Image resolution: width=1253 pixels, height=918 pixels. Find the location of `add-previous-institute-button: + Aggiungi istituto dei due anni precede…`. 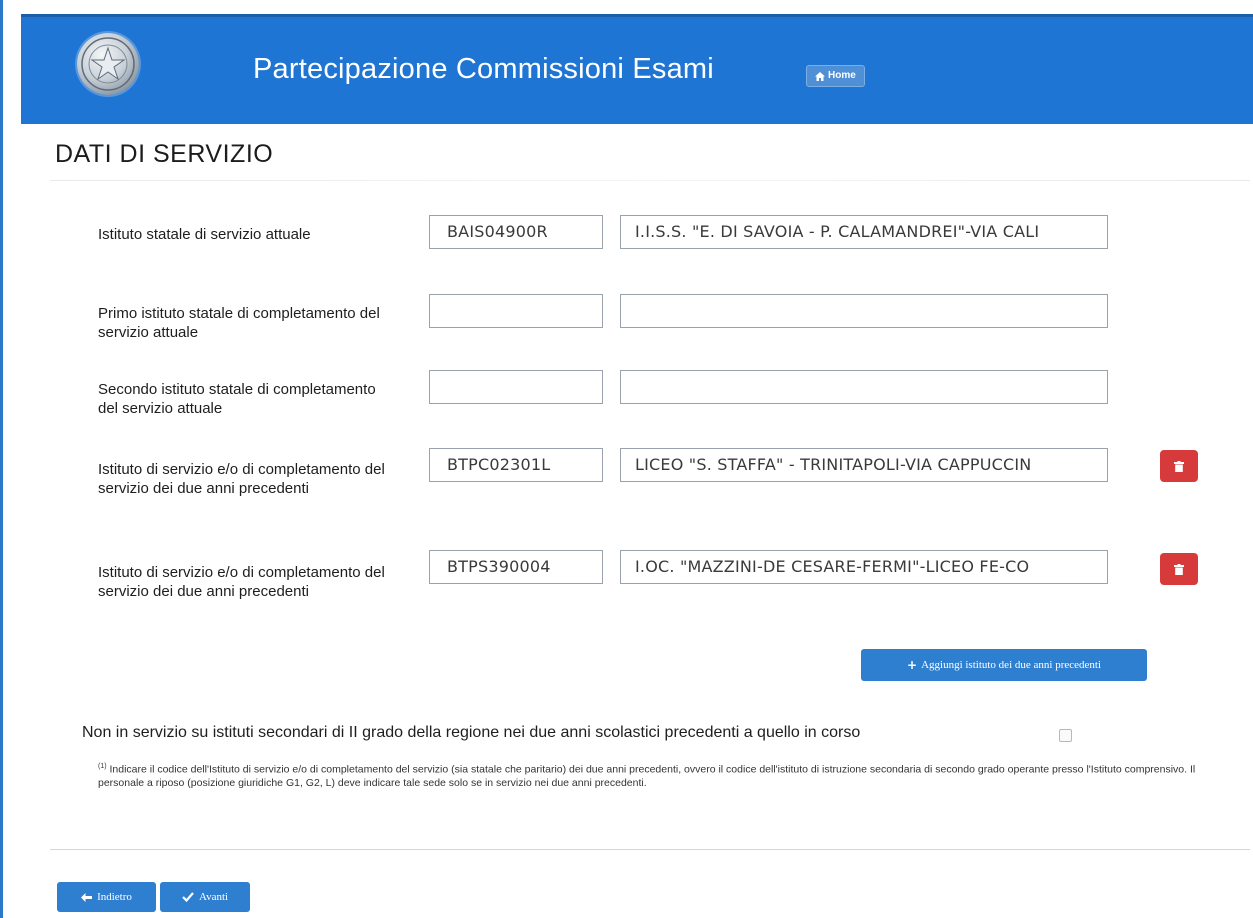

add-previous-institute-button: + Aggiungi istituto dei due anni precede… is located at coordinates (1004, 665).